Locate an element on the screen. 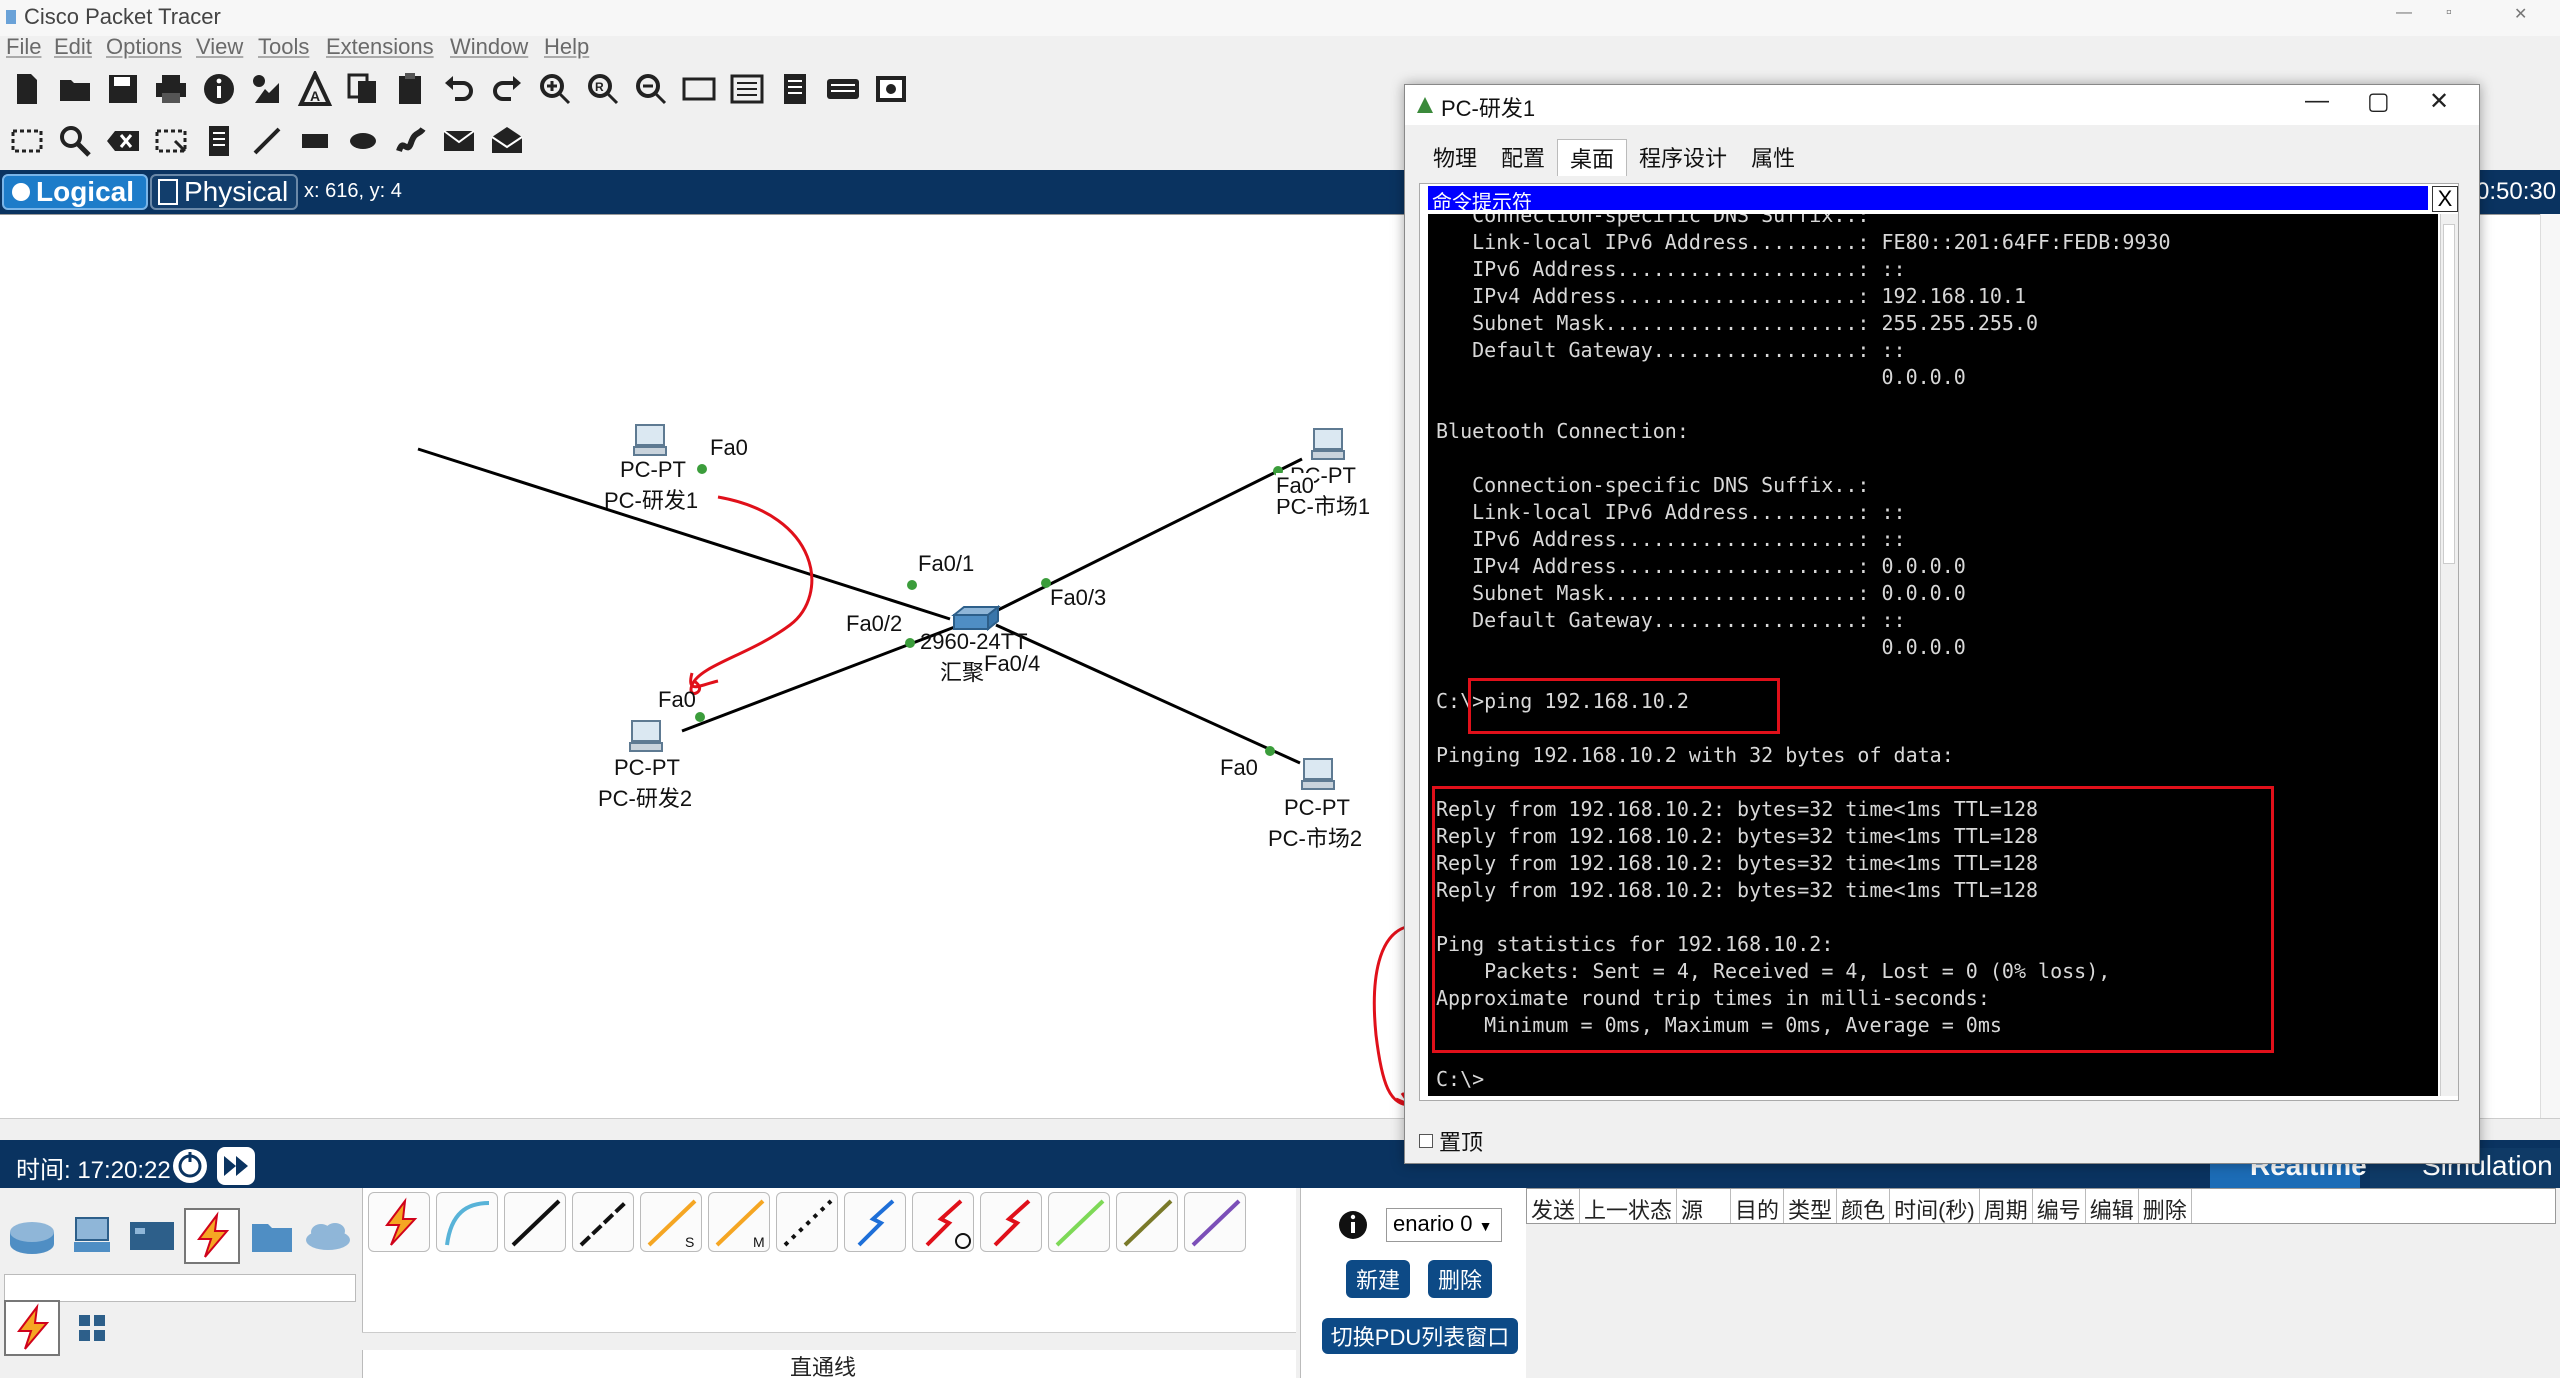  inspect-icon is located at coordinates (75, 141).